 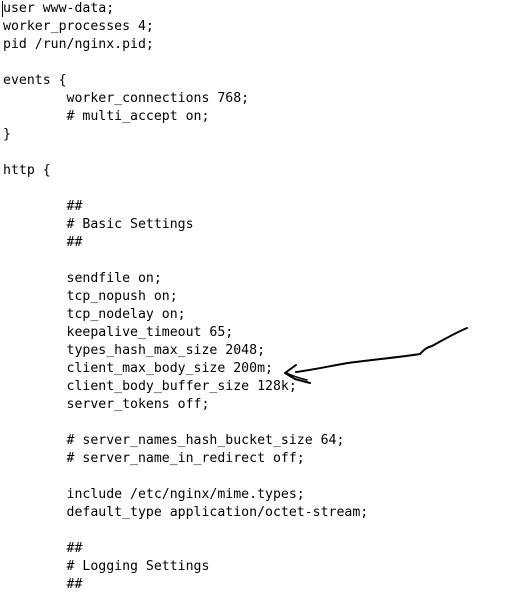 I want to click on code-line: worker_processes 4;, so click(x=78, y=26).